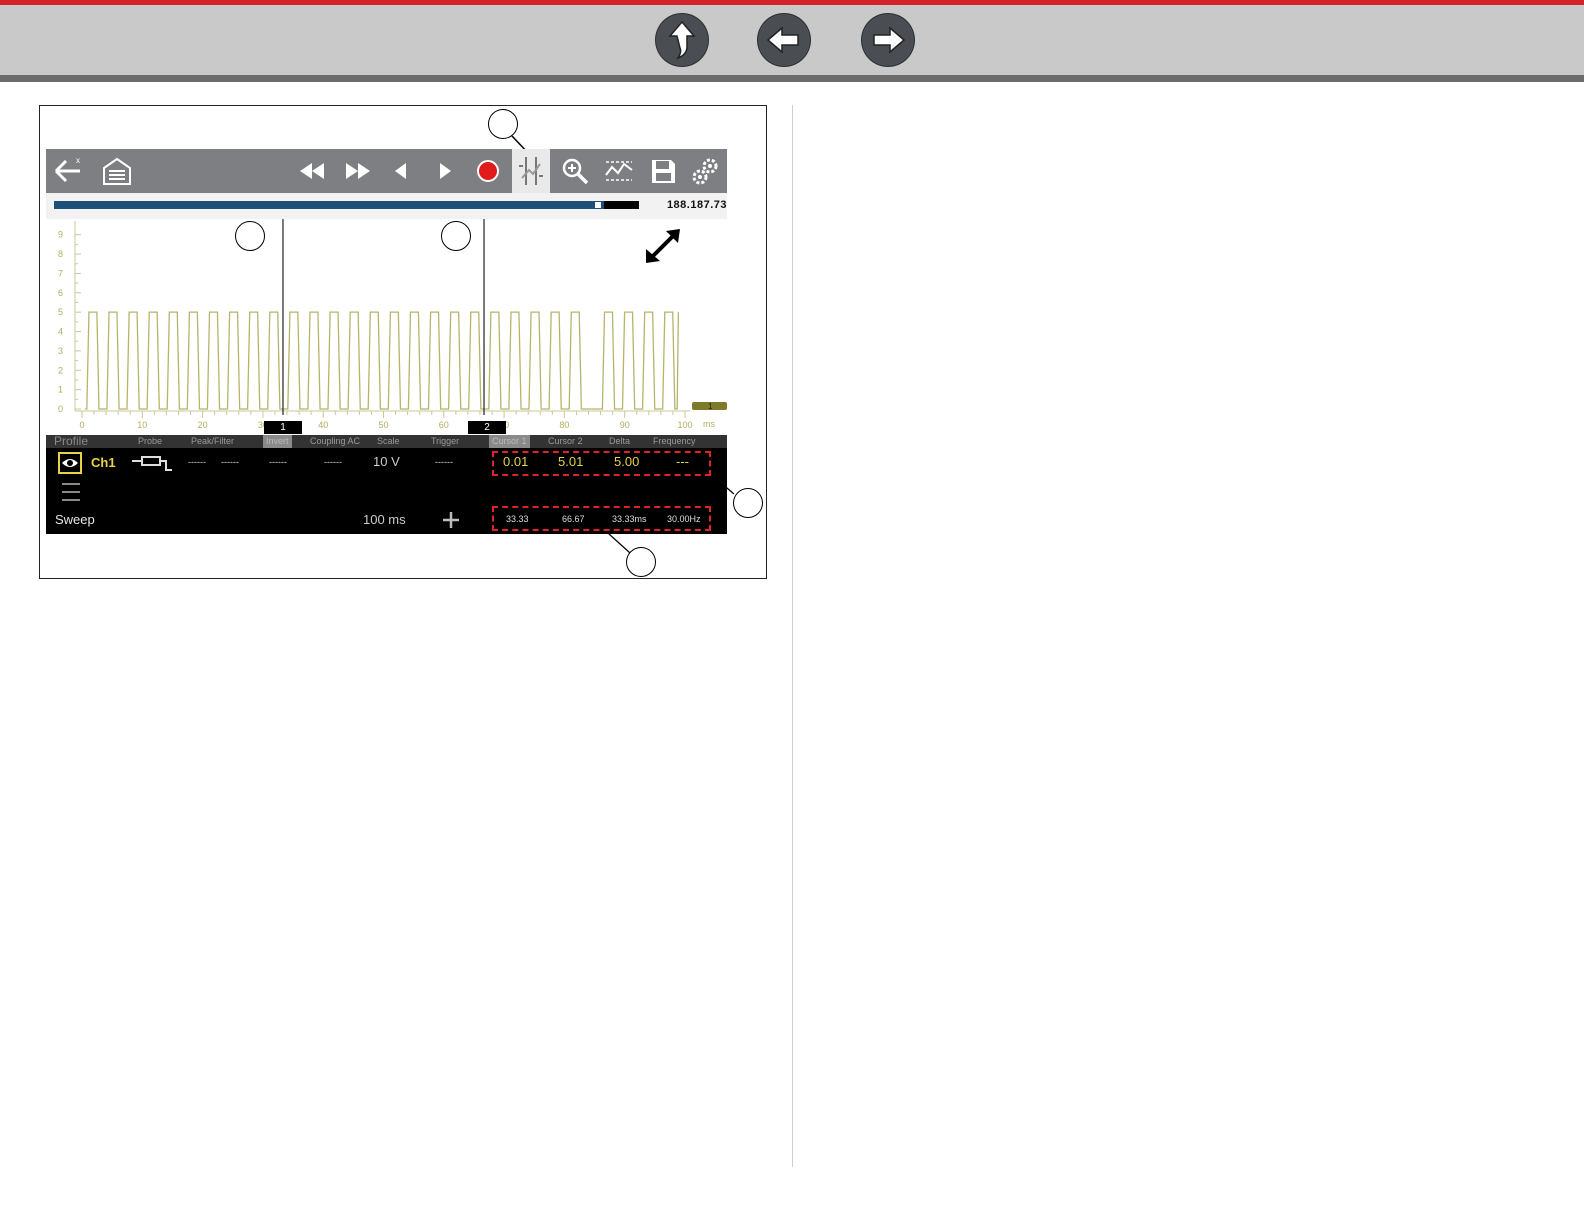 The image size is (1584, 1224). Describe the element at coordinates (333, 462) in the screenshot. I see `coupling-value: ------` at that location.